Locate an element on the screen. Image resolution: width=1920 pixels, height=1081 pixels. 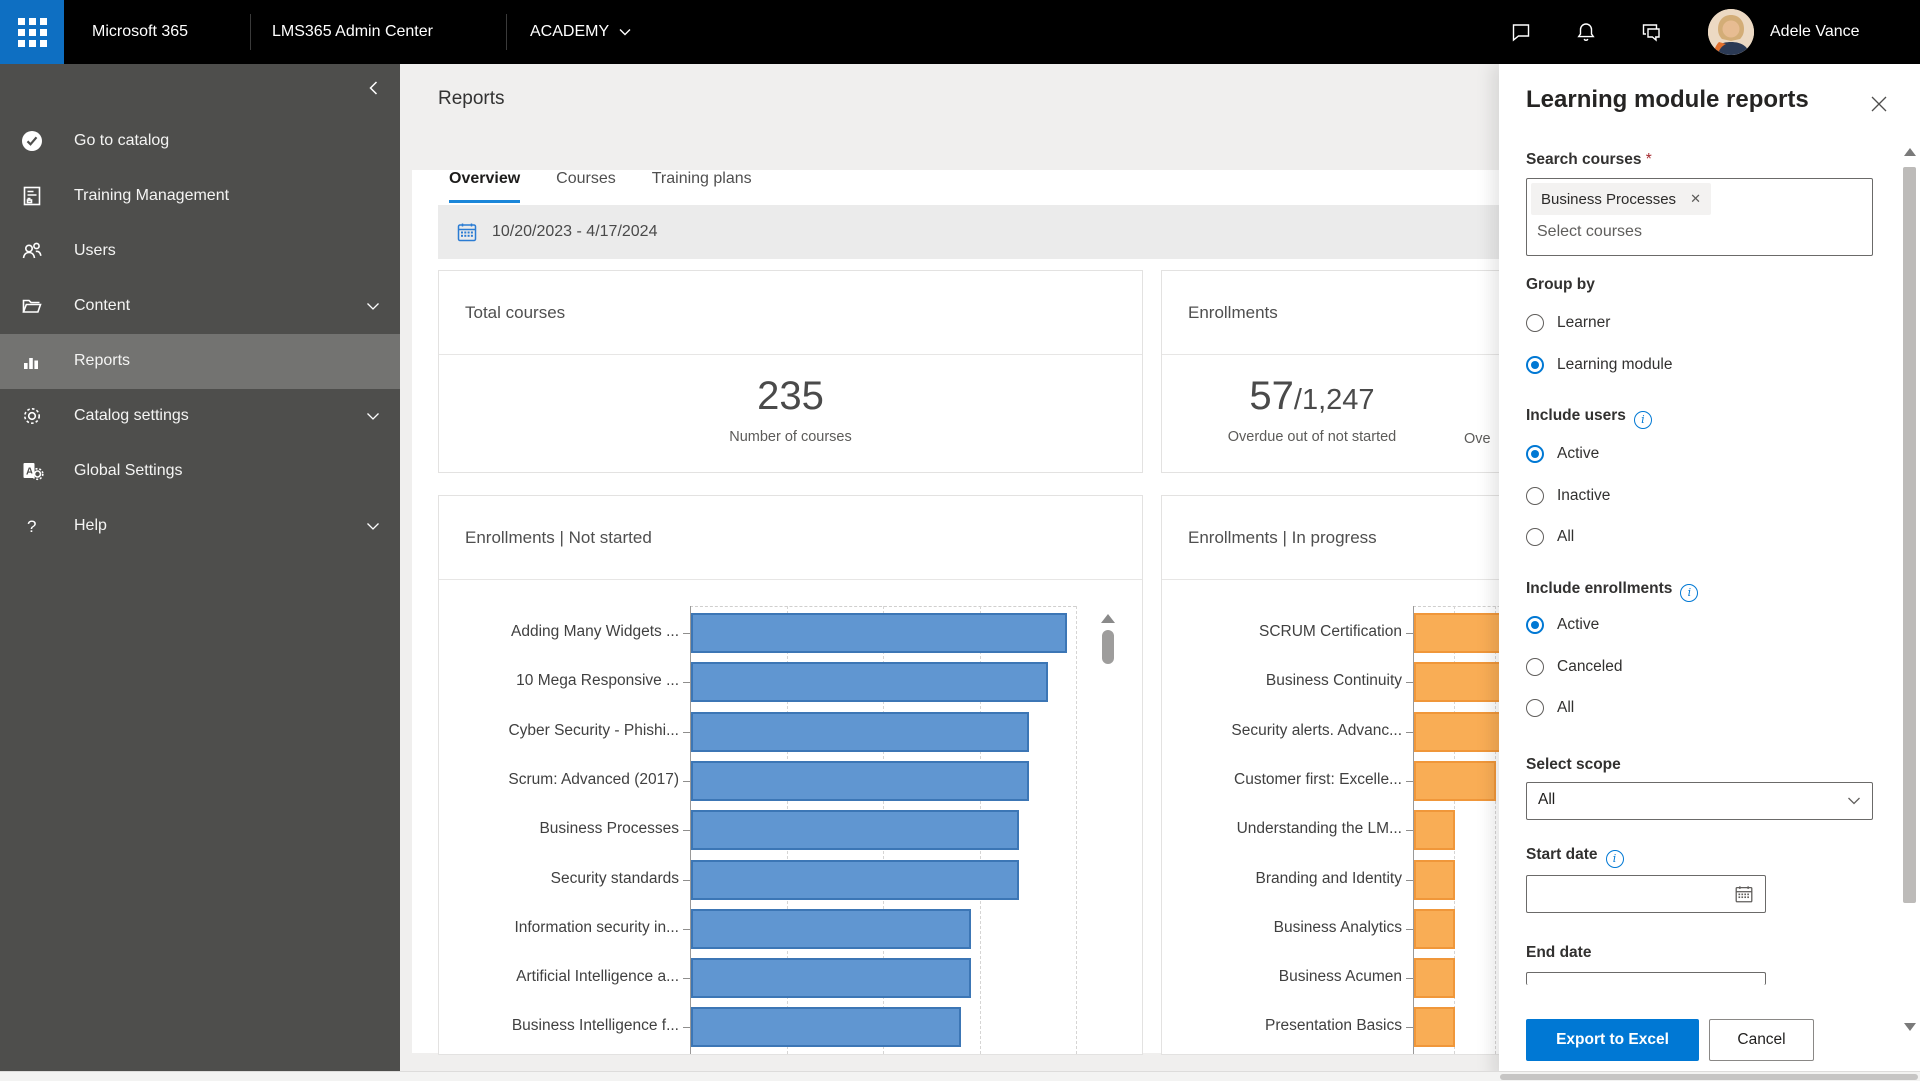
user-name: Adele Vance is located at coordinates (1815, 32).